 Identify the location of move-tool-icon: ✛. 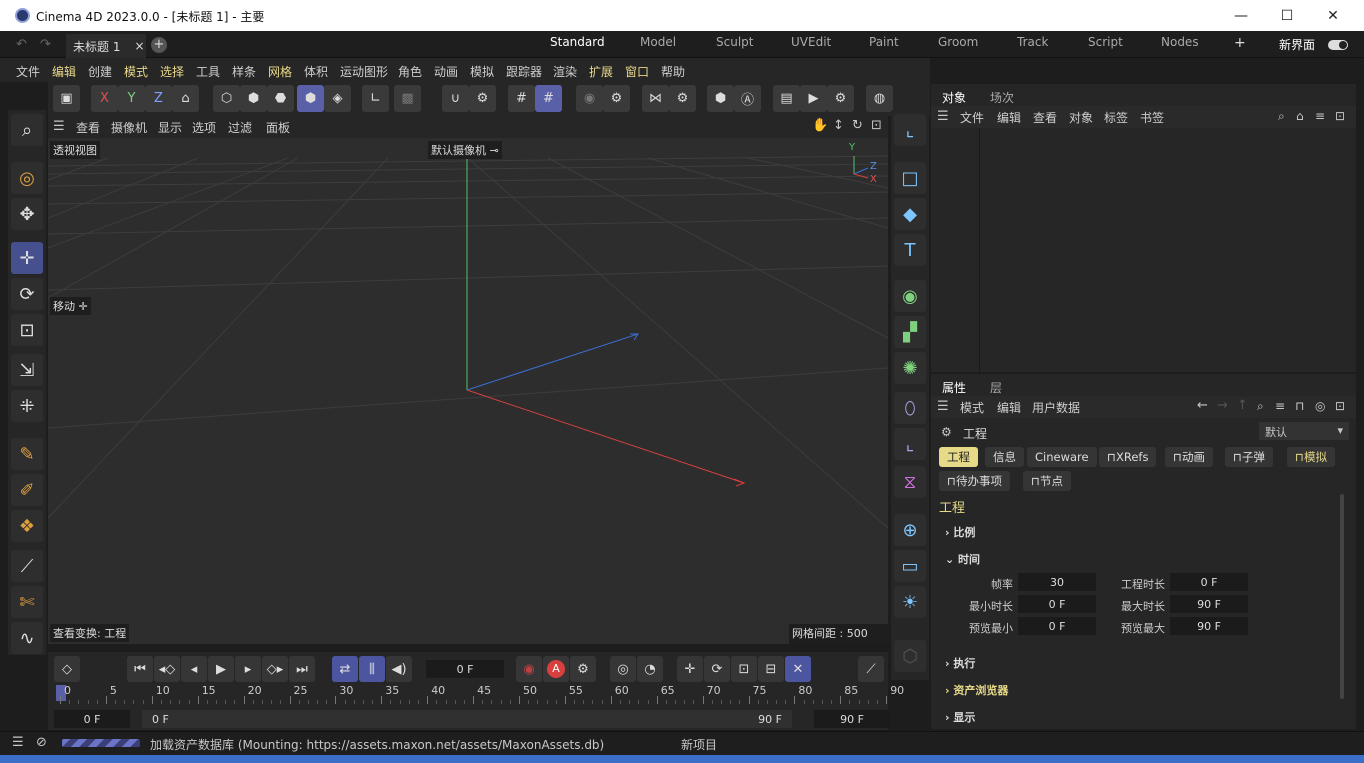
(27, 258).